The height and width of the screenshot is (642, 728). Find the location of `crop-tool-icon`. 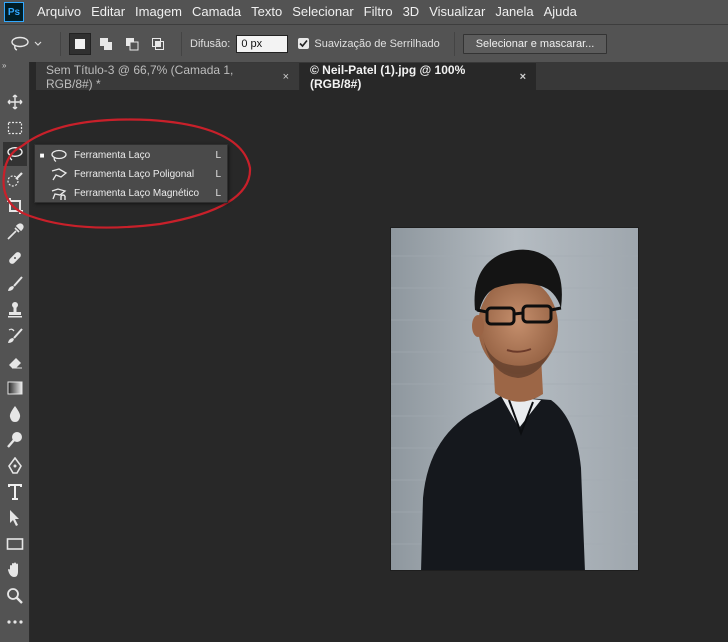

crop-tool-icon is located at coordinates (15, 206).